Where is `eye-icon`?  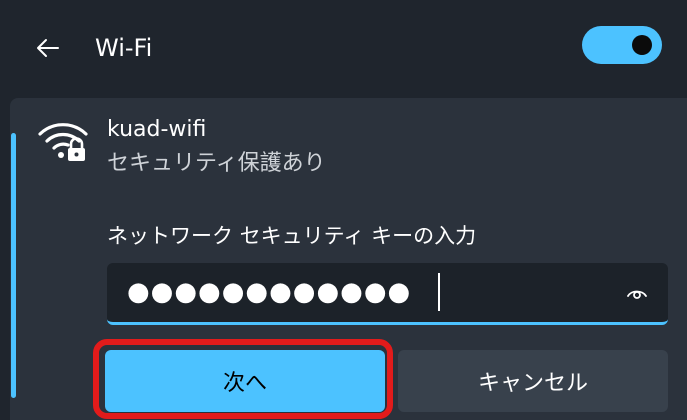 eye-icon is located at coordinates (637, 294).